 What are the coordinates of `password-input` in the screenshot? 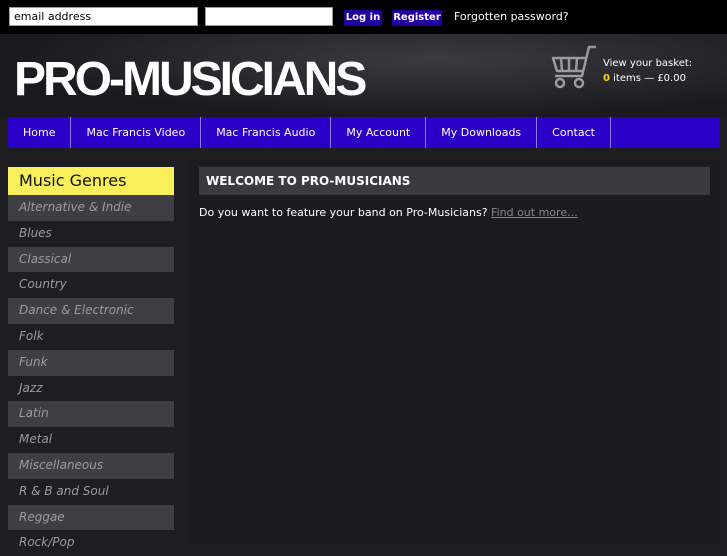 It's located at (269, 16).